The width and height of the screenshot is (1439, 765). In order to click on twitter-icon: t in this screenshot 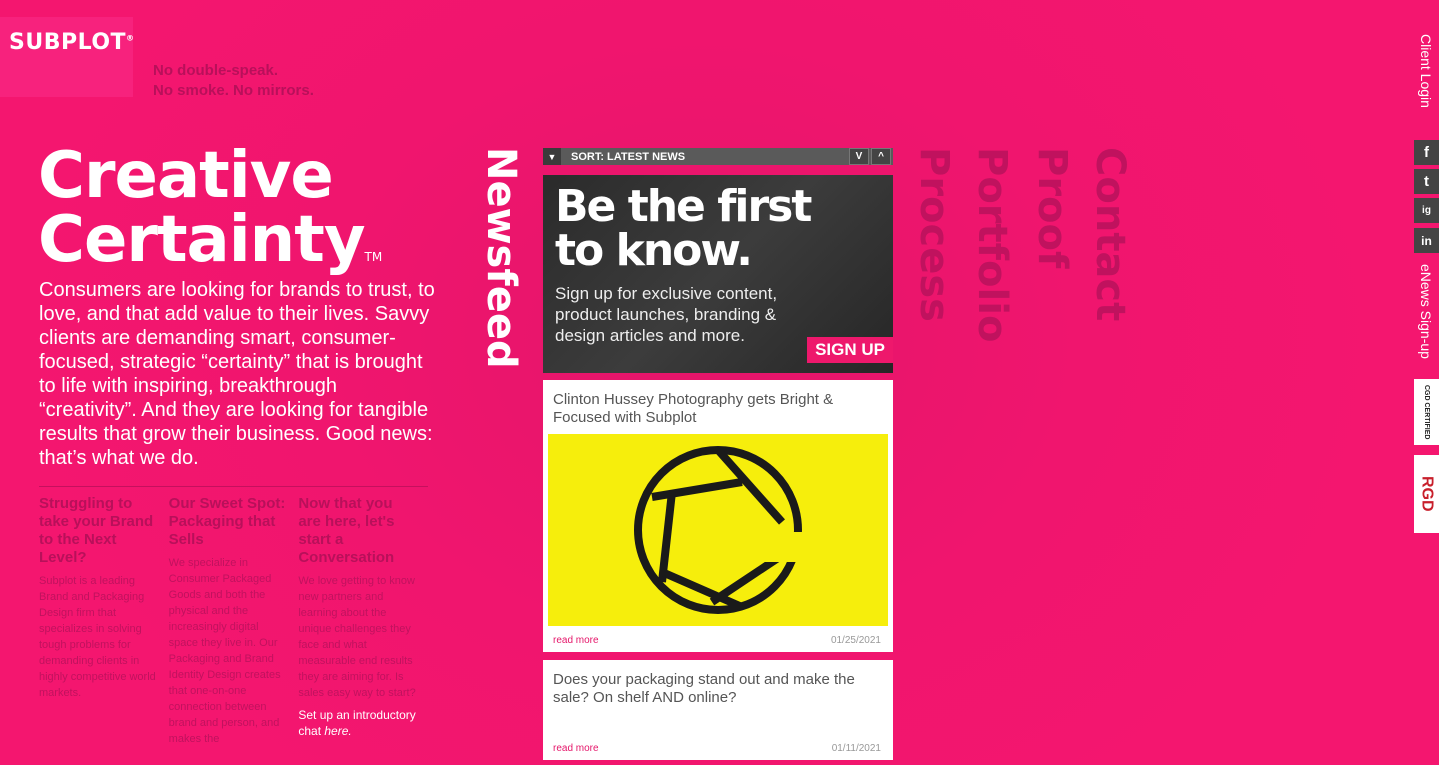, I will do `click(1426, 181)`.